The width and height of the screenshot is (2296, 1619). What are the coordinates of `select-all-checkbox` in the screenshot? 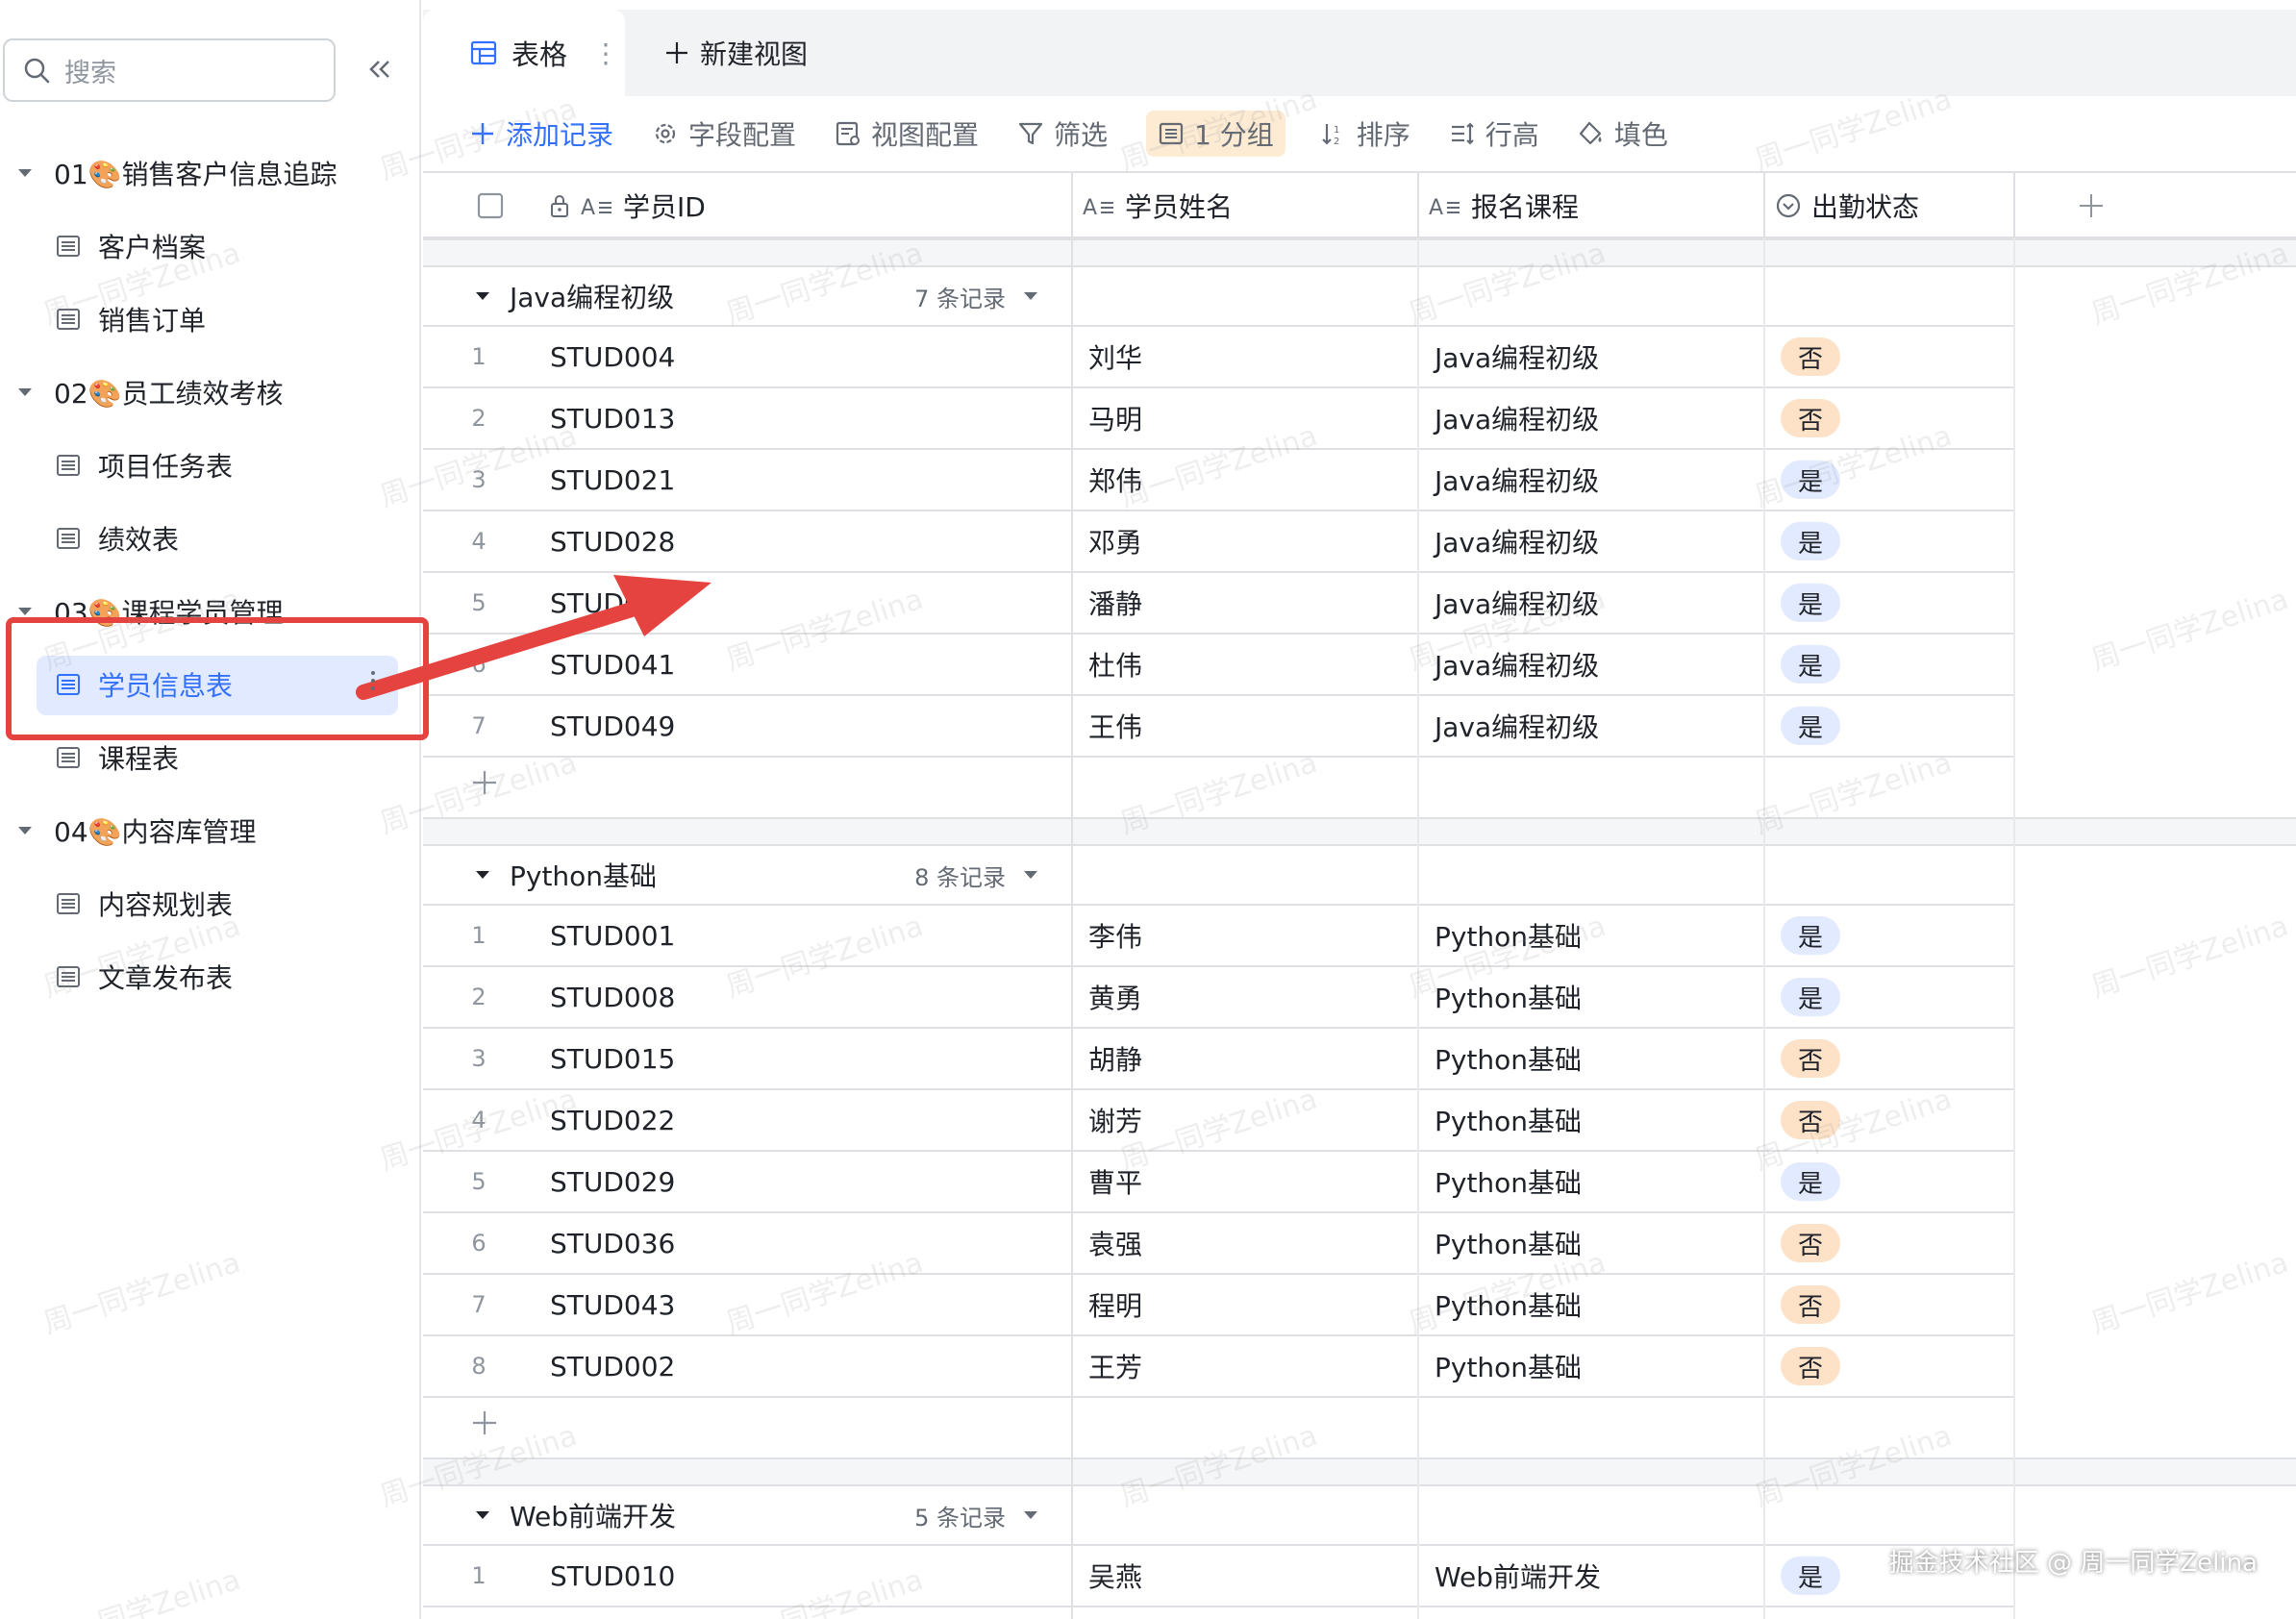 It's located at (495, 205).